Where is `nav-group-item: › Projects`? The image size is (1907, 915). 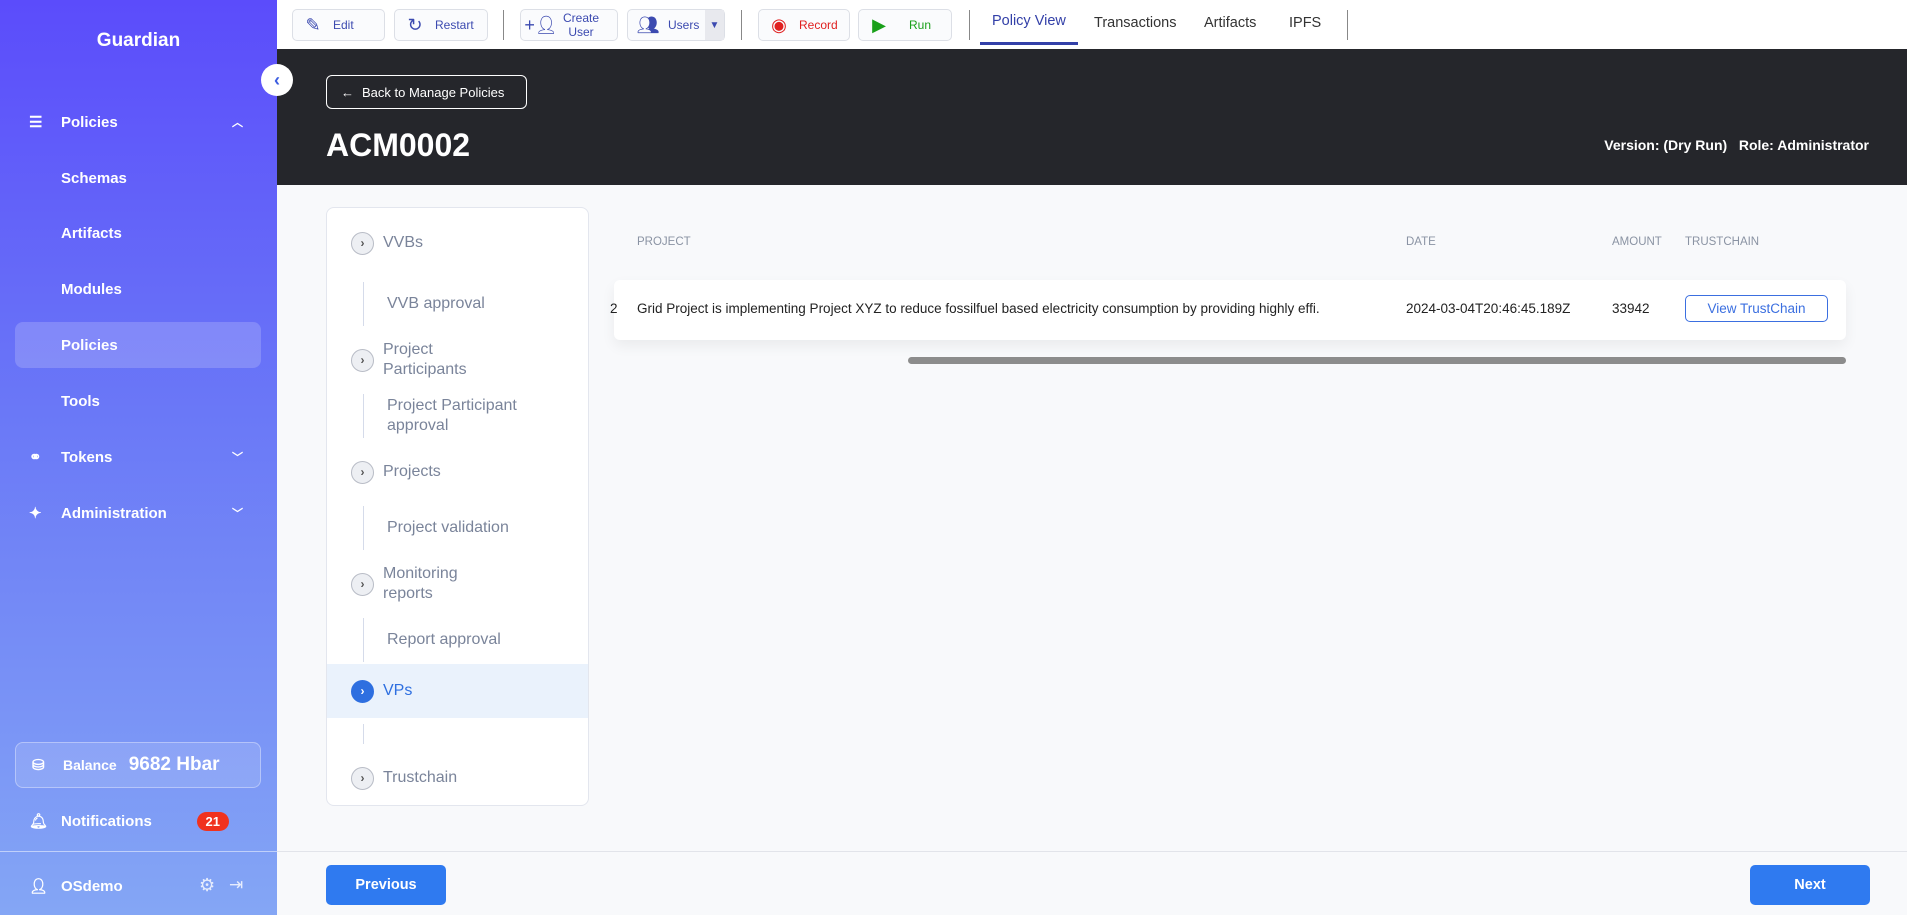
nav-group-item: › Projects is located at coordinates (457, 472).